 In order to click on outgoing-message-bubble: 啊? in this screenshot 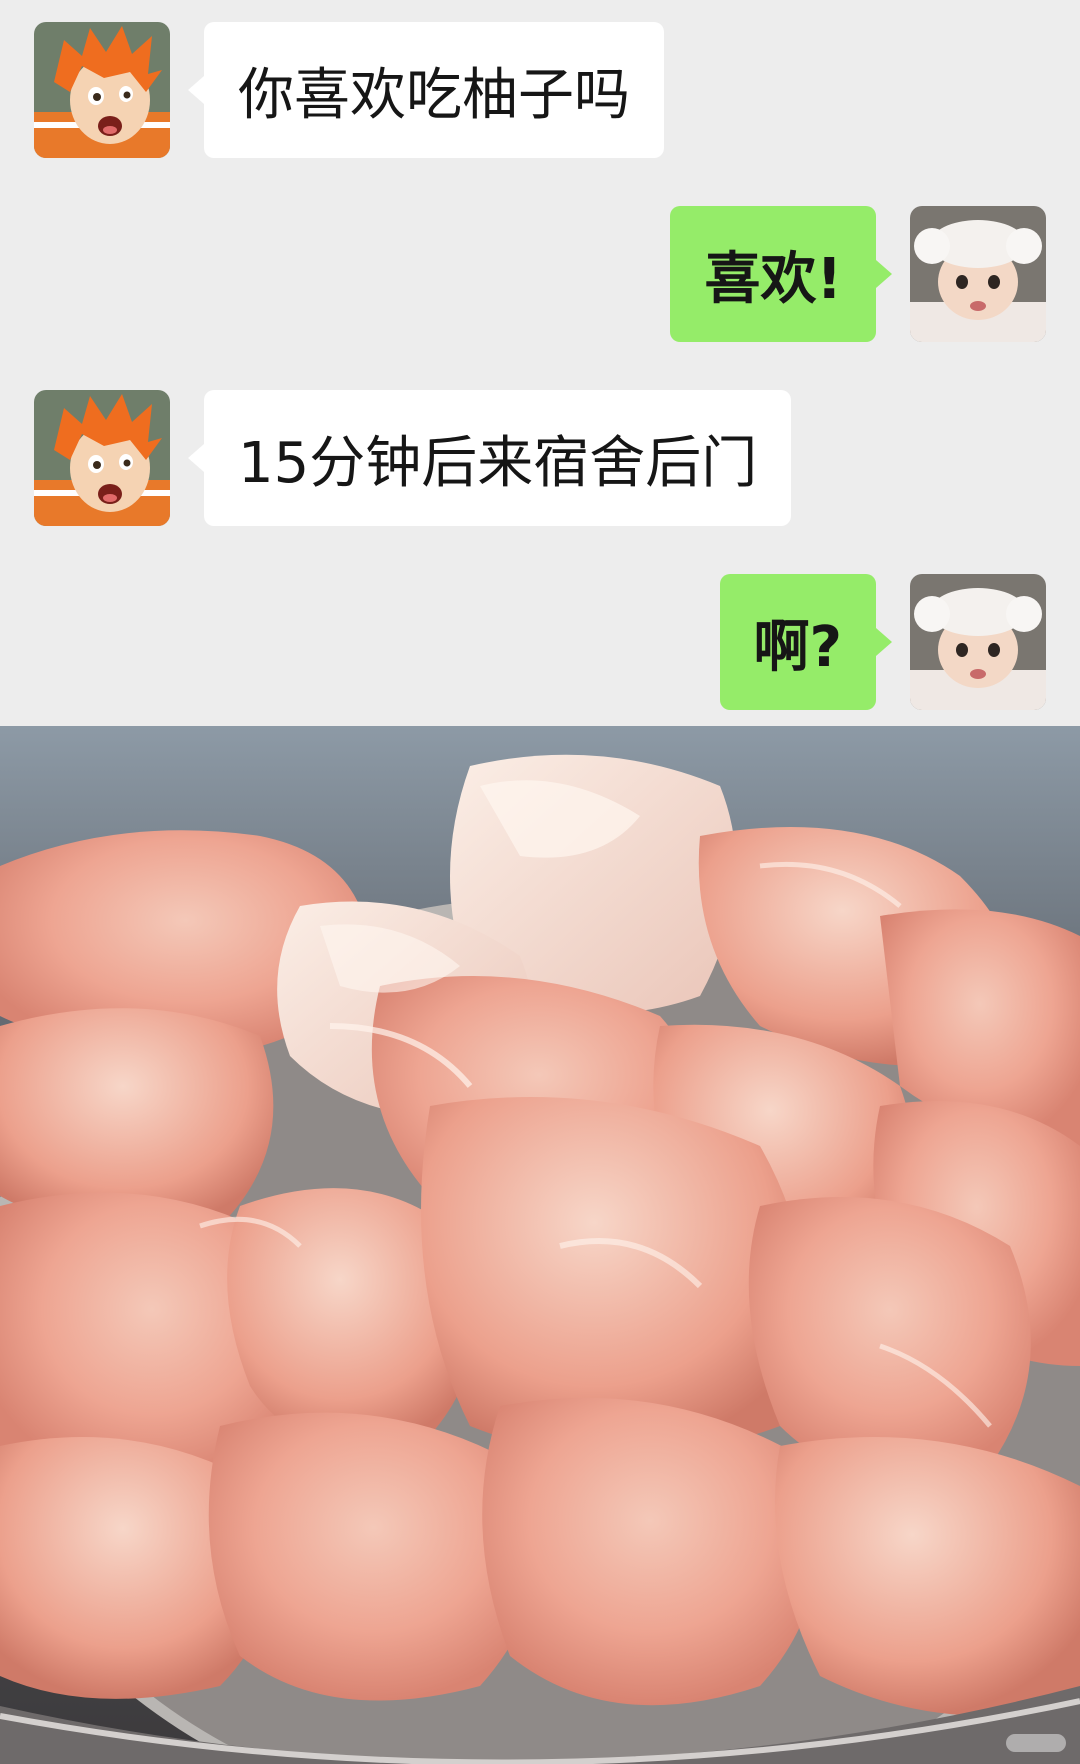, I will do `click(797, 642)`.